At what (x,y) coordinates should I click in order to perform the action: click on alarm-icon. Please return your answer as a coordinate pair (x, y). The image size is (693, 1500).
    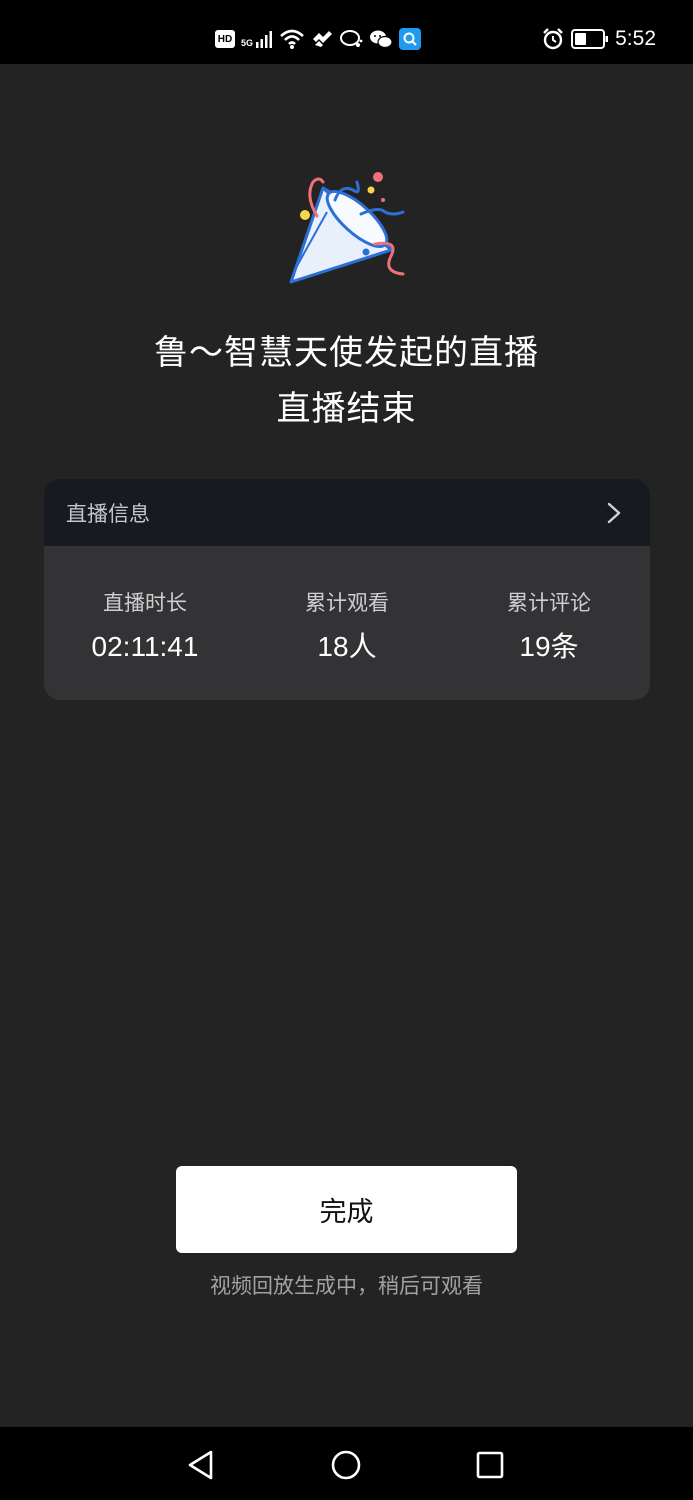
    Looking at the image, I should click on (553, 39).